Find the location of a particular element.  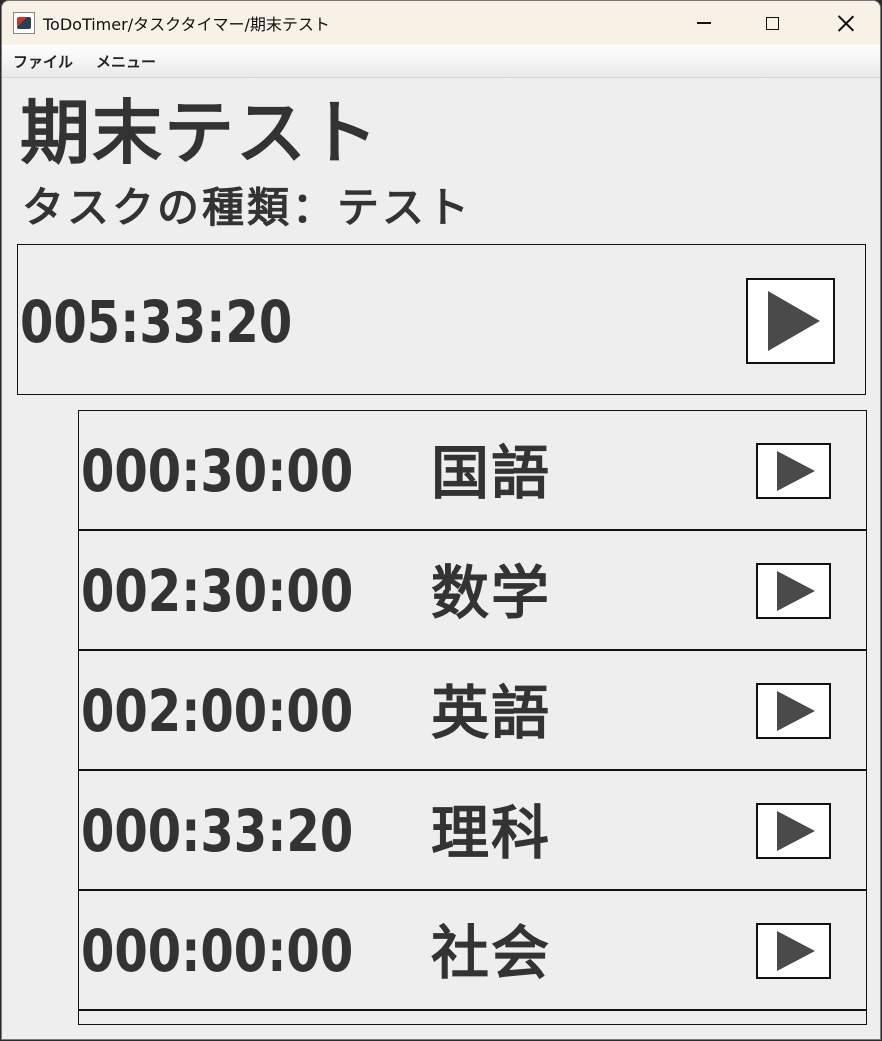

task-title: 期末テスト is located at coordinates (200, 133).